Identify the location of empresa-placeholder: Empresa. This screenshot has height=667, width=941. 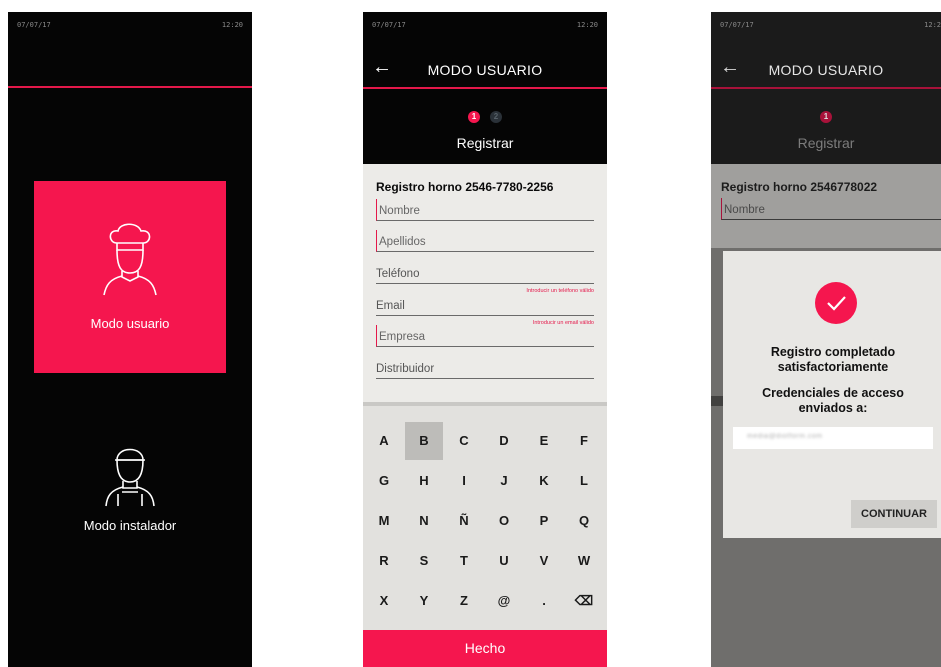
(402, 337).